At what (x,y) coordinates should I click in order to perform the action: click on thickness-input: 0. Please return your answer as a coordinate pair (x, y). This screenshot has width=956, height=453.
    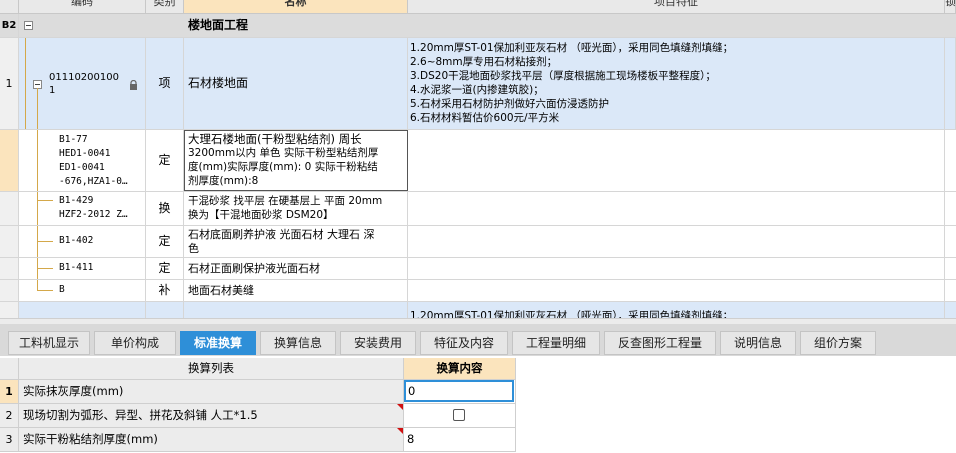
    Looking at the image, I should click on (459, 391).